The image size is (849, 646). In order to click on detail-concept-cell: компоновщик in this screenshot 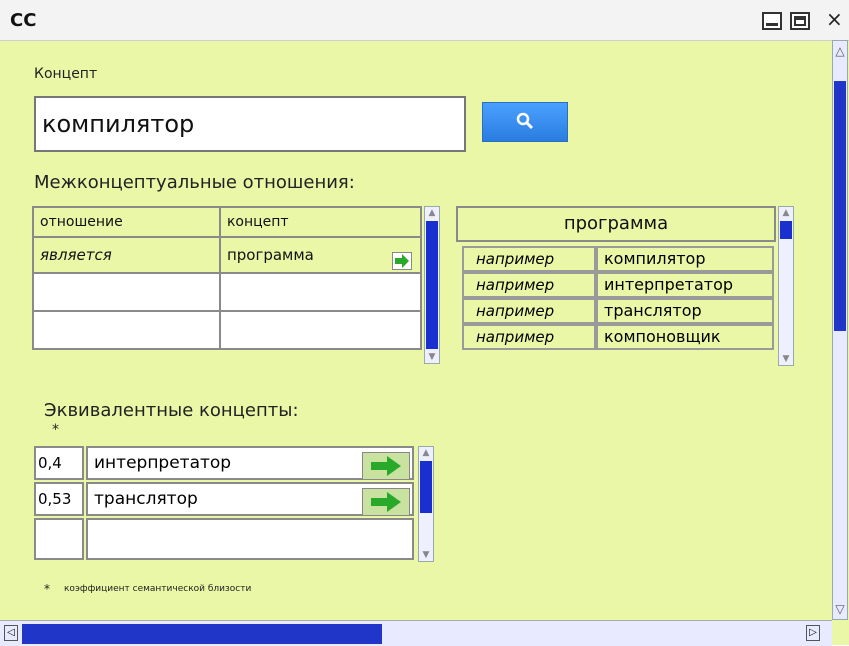, I will do `click(685, 337)`.